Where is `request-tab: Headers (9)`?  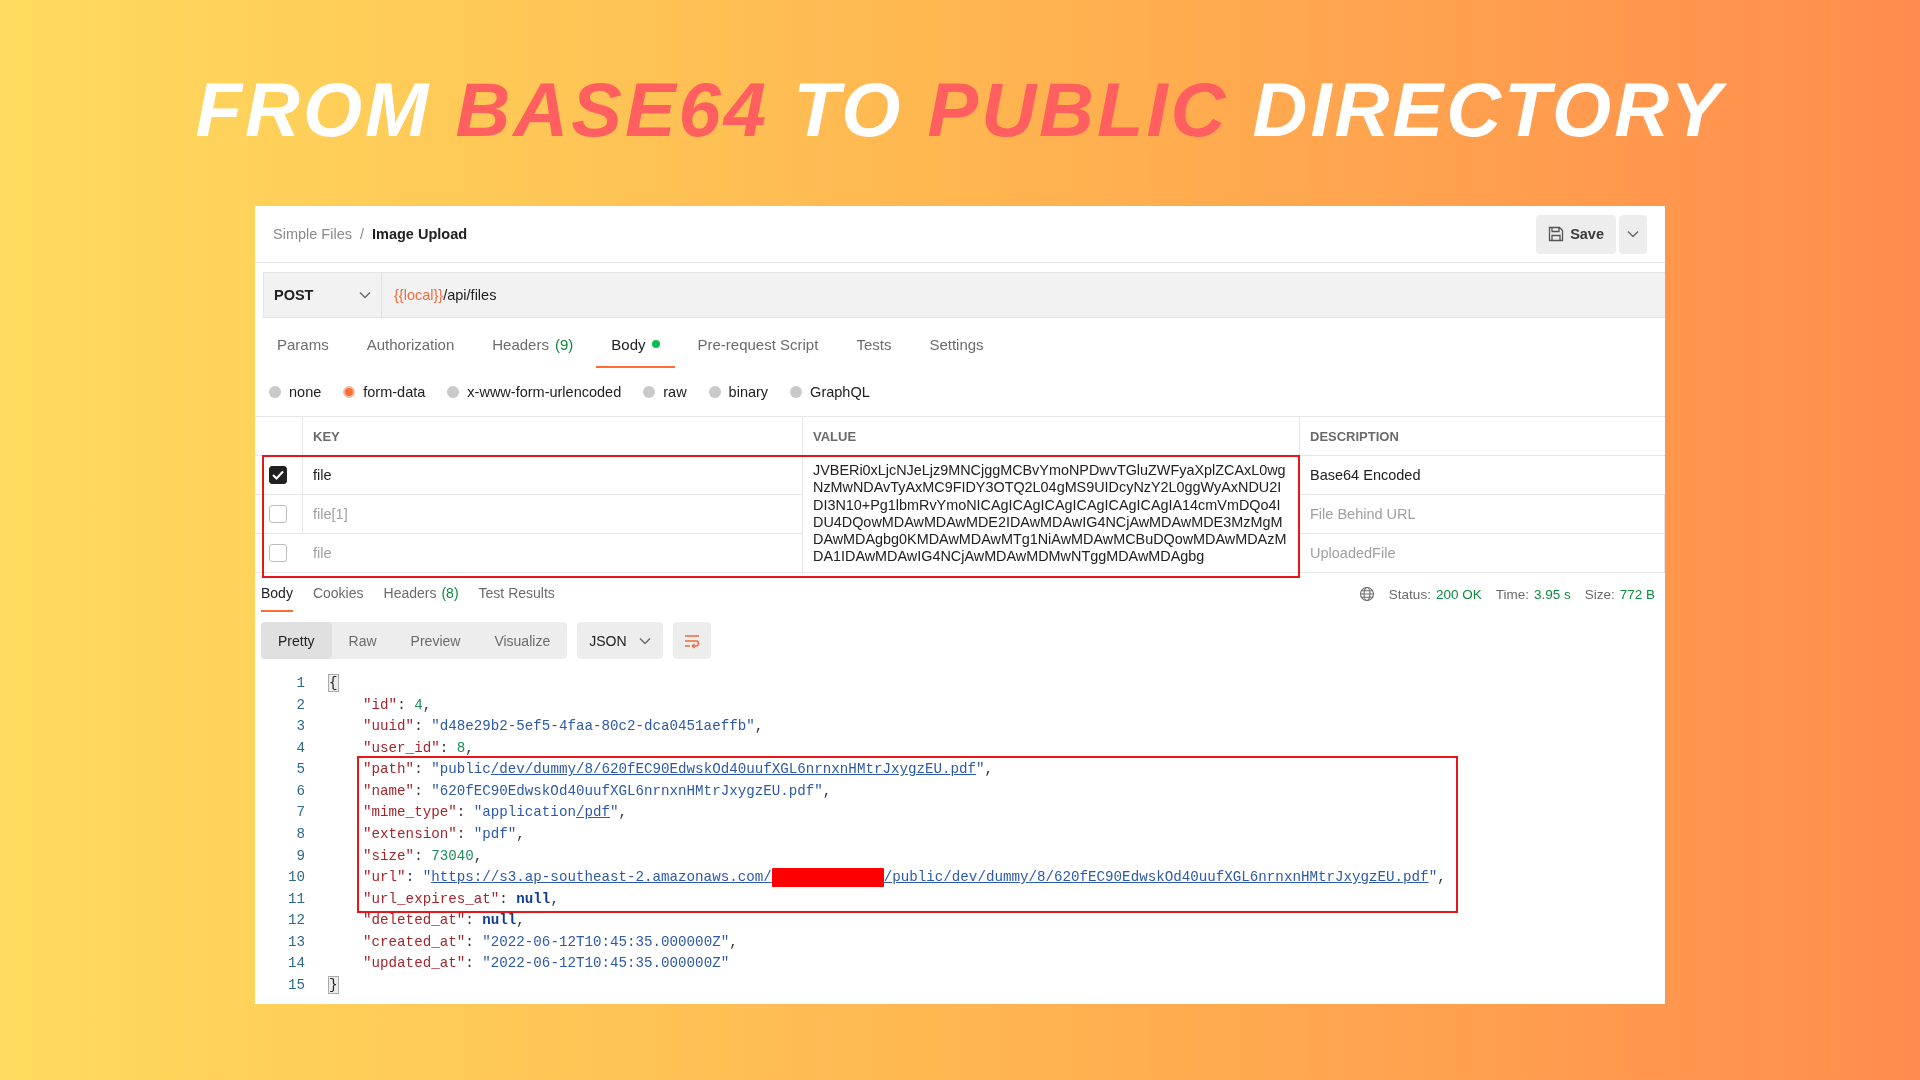
request-tab: Headers (9) is located at coordinates (533, 343).